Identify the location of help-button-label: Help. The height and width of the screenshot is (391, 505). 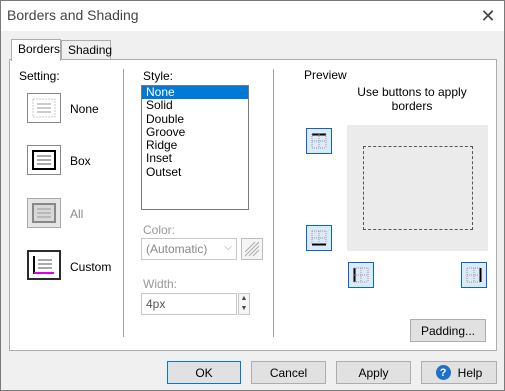
(470, 372).